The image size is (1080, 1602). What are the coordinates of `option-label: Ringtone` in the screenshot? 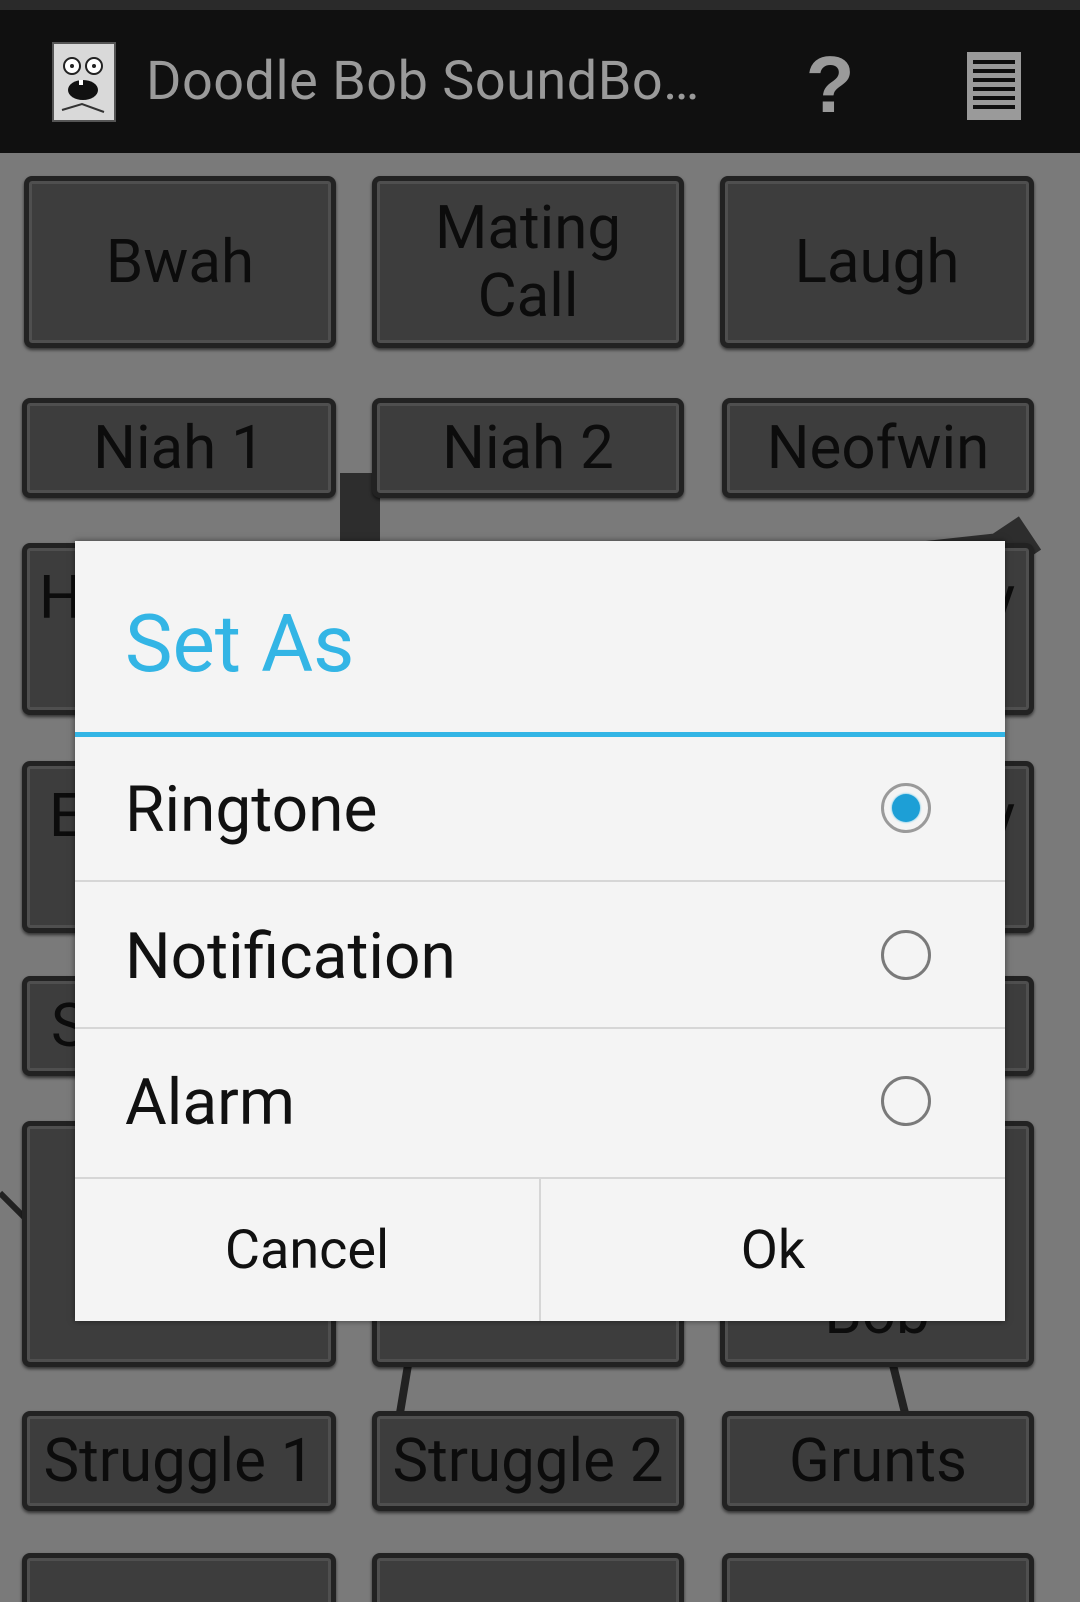 It's located at (251, 809).